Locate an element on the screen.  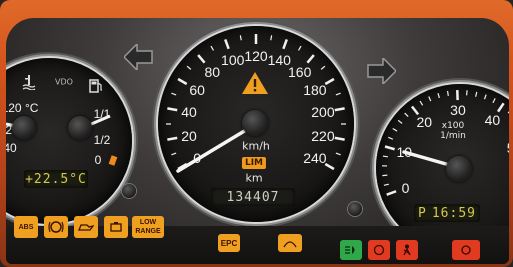
fuel-needle-hub is located at coordinates (80, 128).